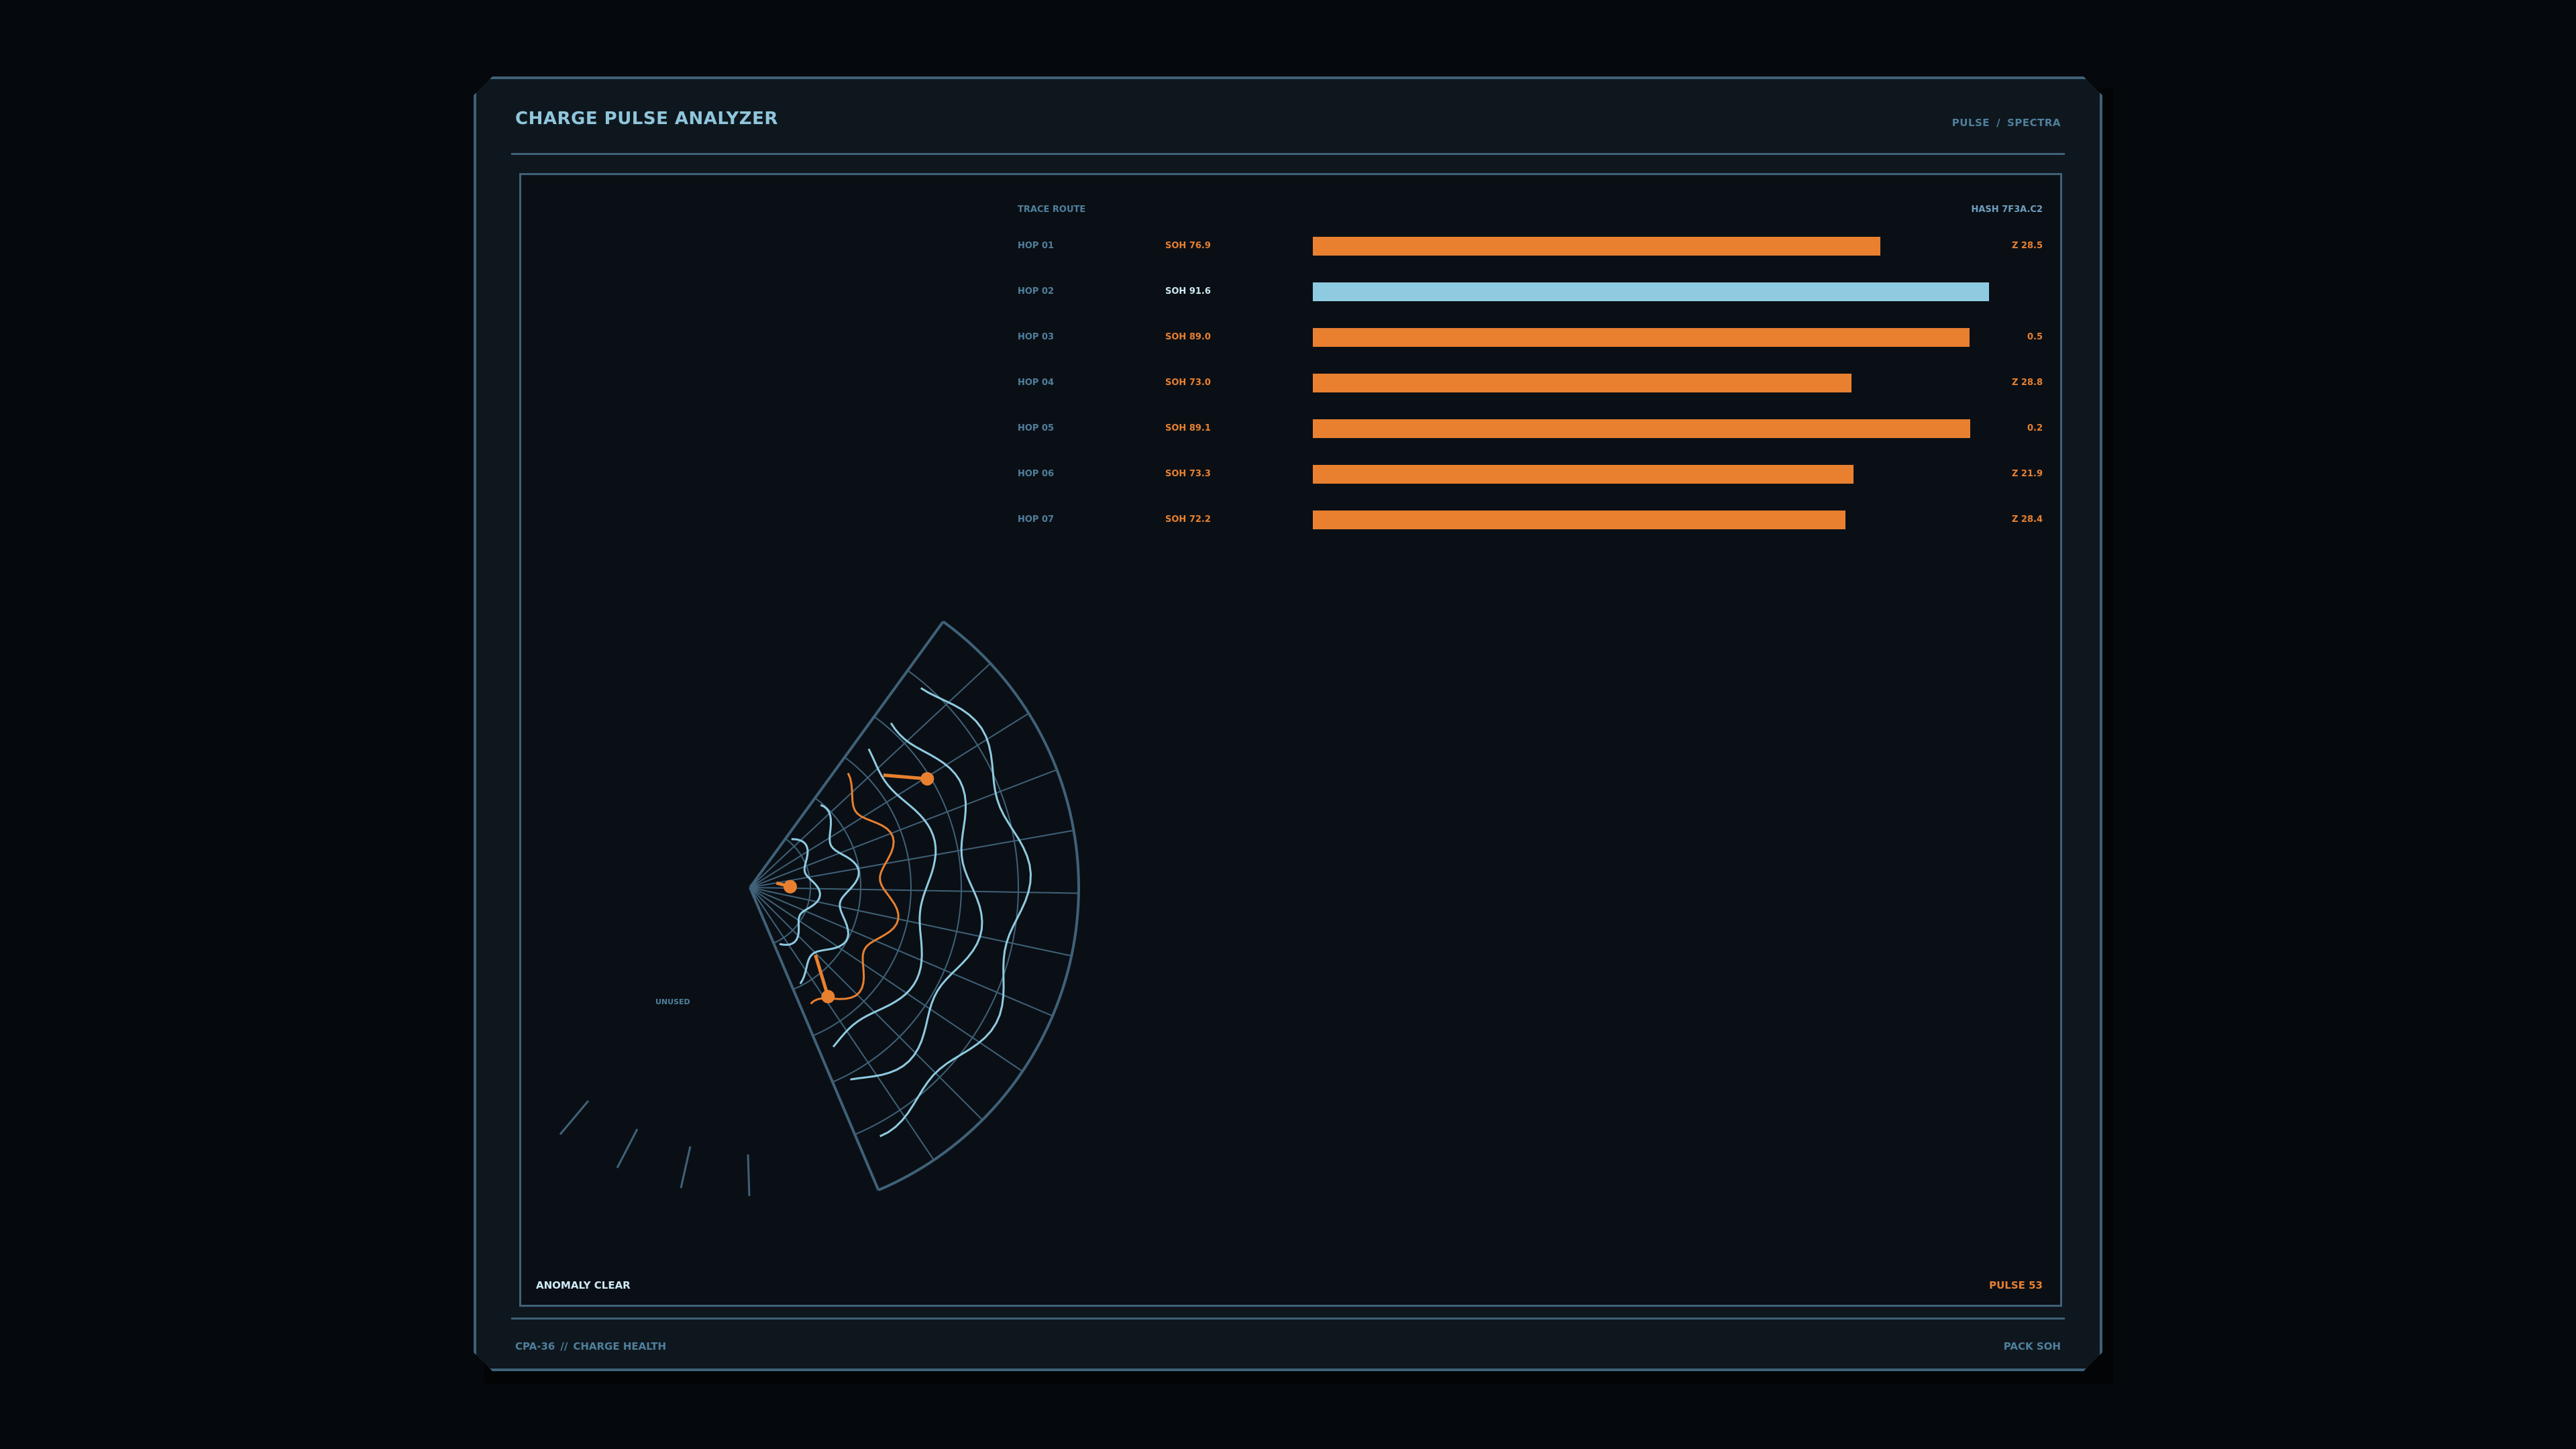  I want to click on header-divider, so click(1288, 154).